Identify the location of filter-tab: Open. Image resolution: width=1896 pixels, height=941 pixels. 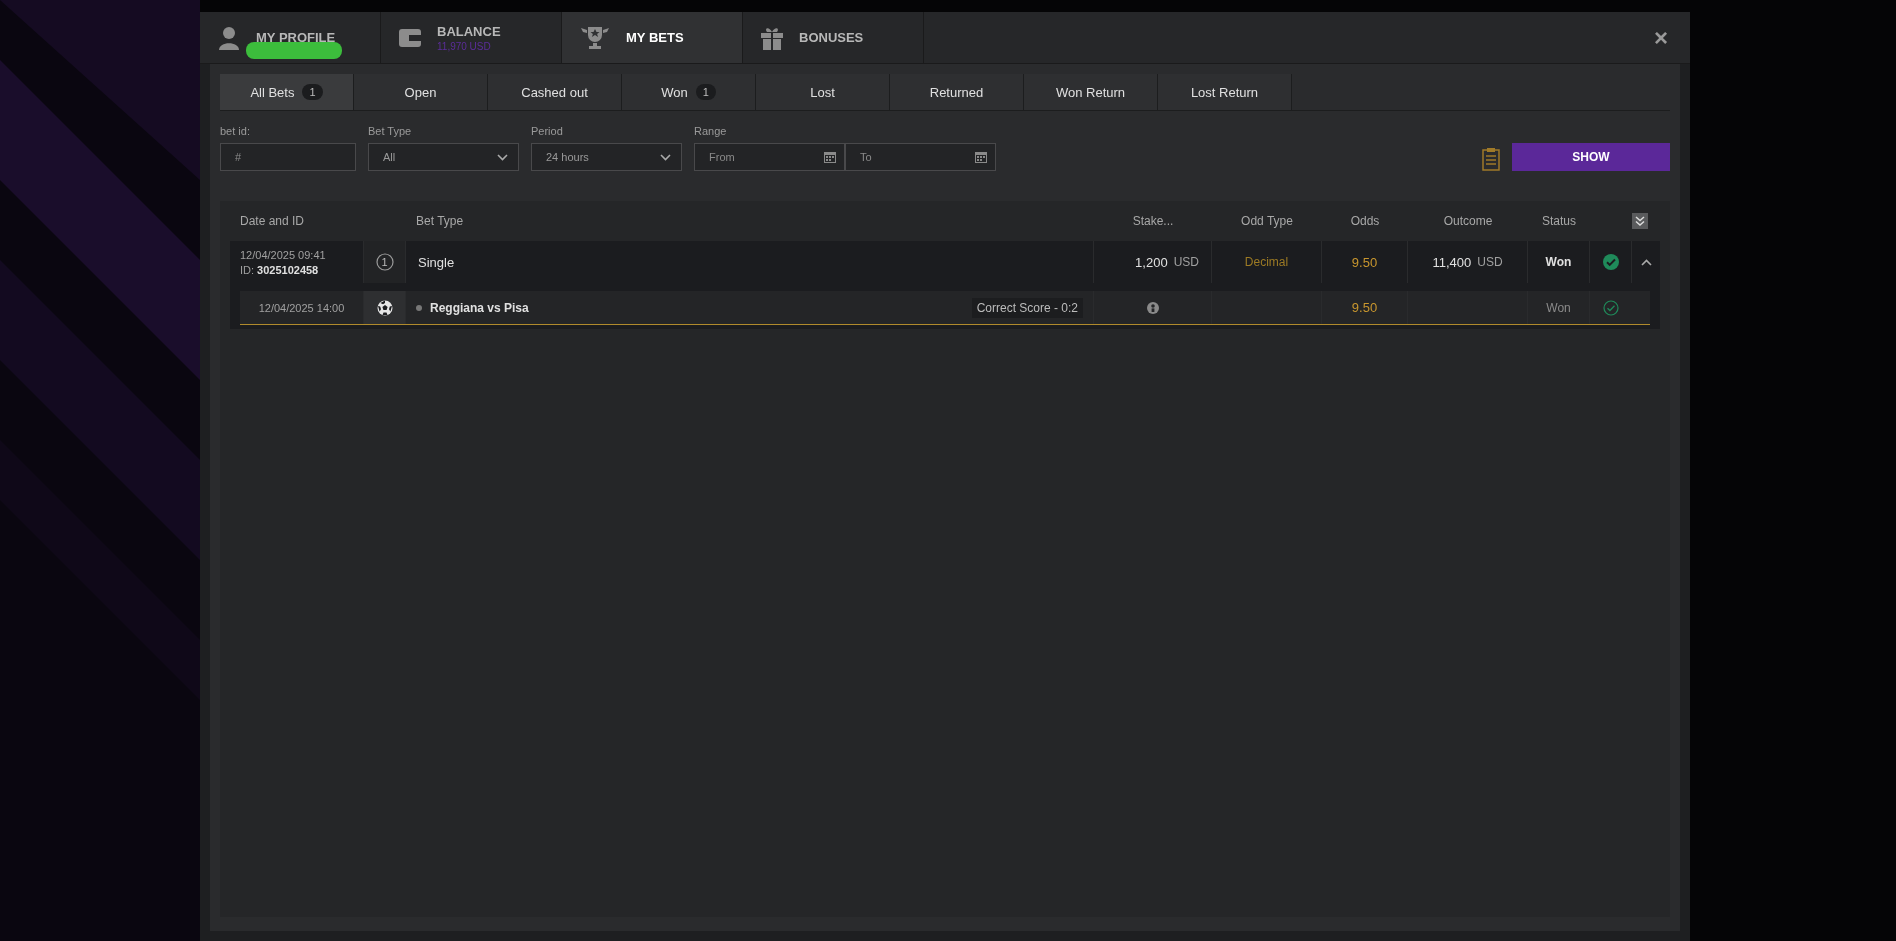
(421, 92).